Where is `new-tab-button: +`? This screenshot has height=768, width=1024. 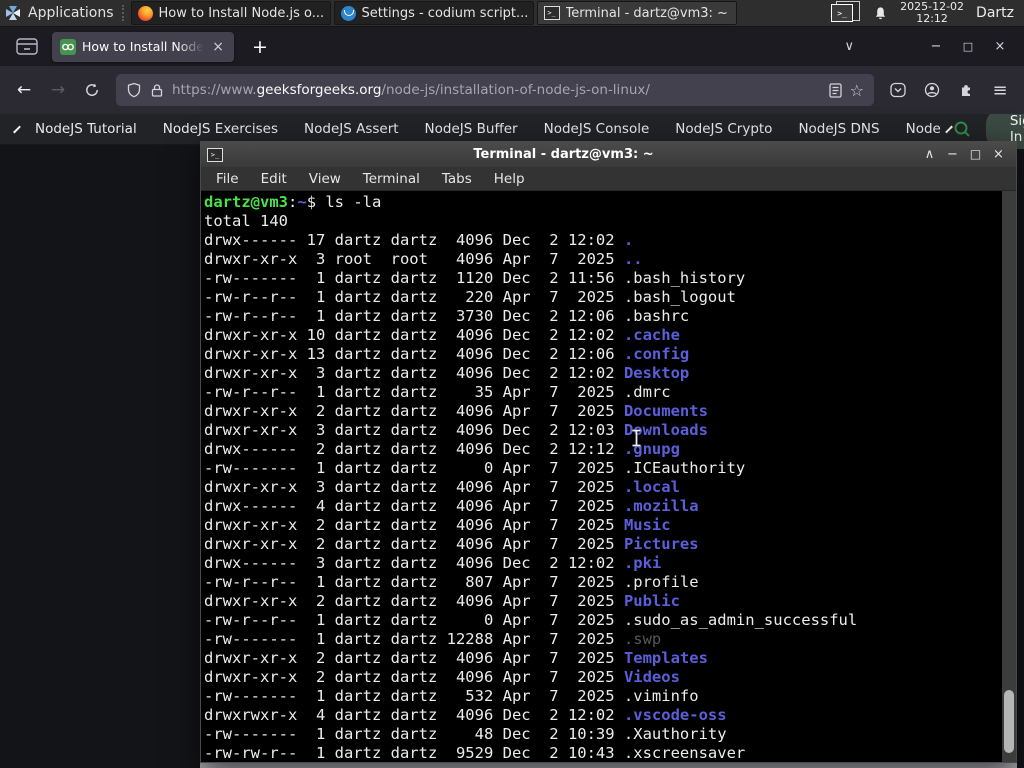 new-tab-button: + is located at coordinates (260, 47).